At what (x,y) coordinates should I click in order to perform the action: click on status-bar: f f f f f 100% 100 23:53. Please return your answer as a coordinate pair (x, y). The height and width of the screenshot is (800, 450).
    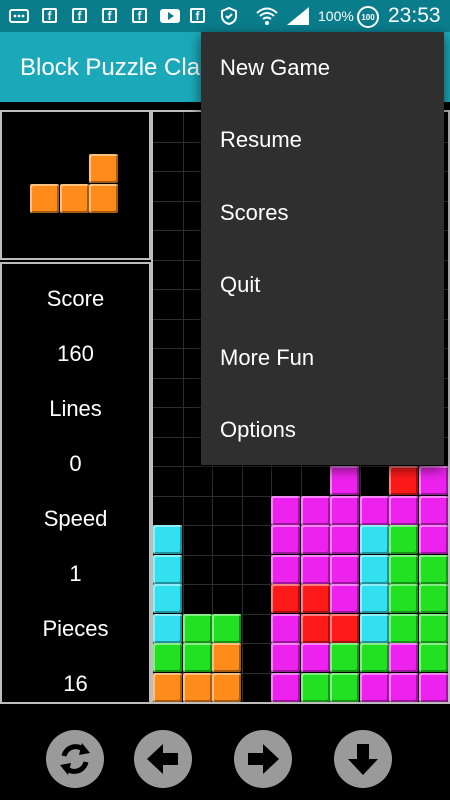
    Looking at the image, I should click on (225, 16).